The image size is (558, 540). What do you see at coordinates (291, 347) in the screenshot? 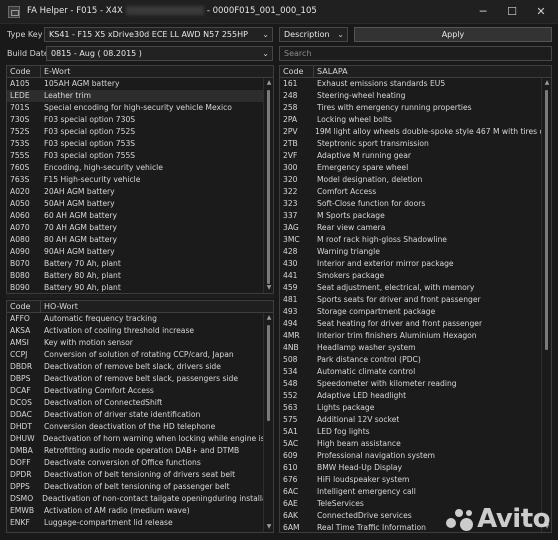
I see `row-code: 4NB` at bounding box center [291, 347].